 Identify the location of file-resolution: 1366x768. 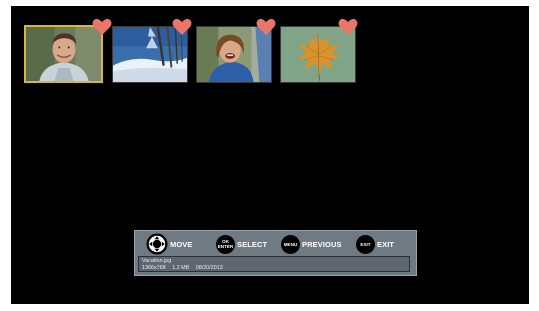
(154, 268).